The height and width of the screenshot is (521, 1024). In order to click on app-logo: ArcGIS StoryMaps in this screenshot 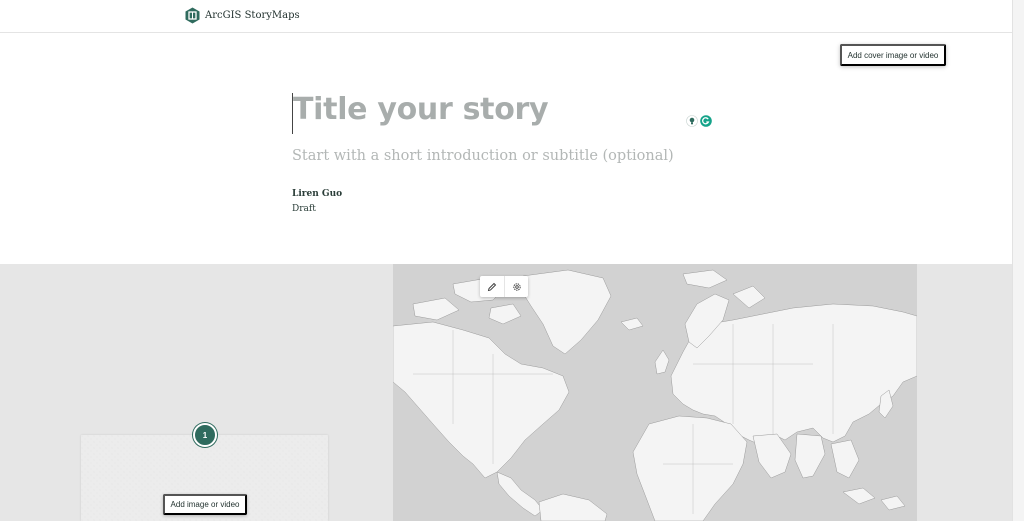, I will do `click(242, 15)`.